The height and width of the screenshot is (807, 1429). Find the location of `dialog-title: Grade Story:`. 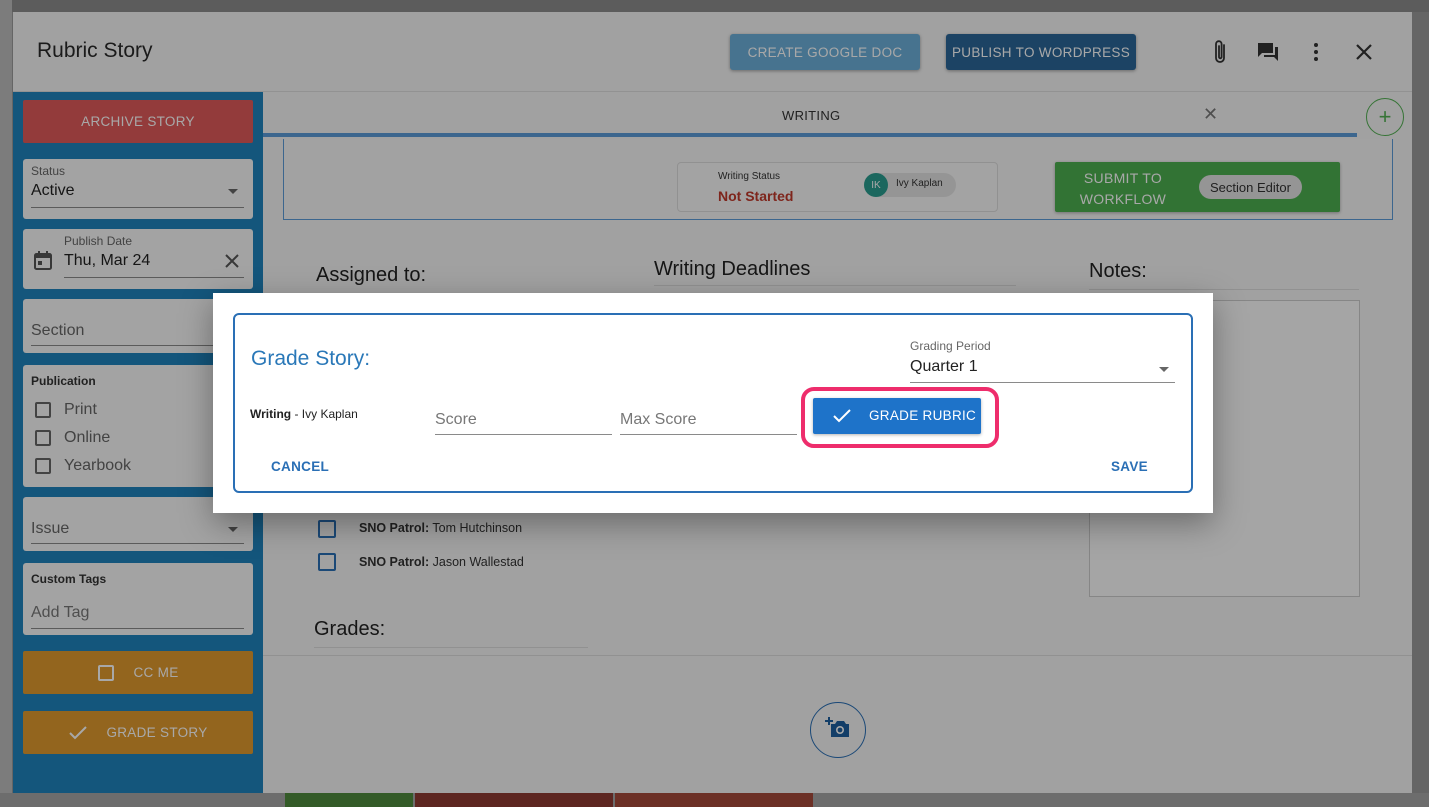

dialog-title: Grade Story: is located at coordinates (311, 358).